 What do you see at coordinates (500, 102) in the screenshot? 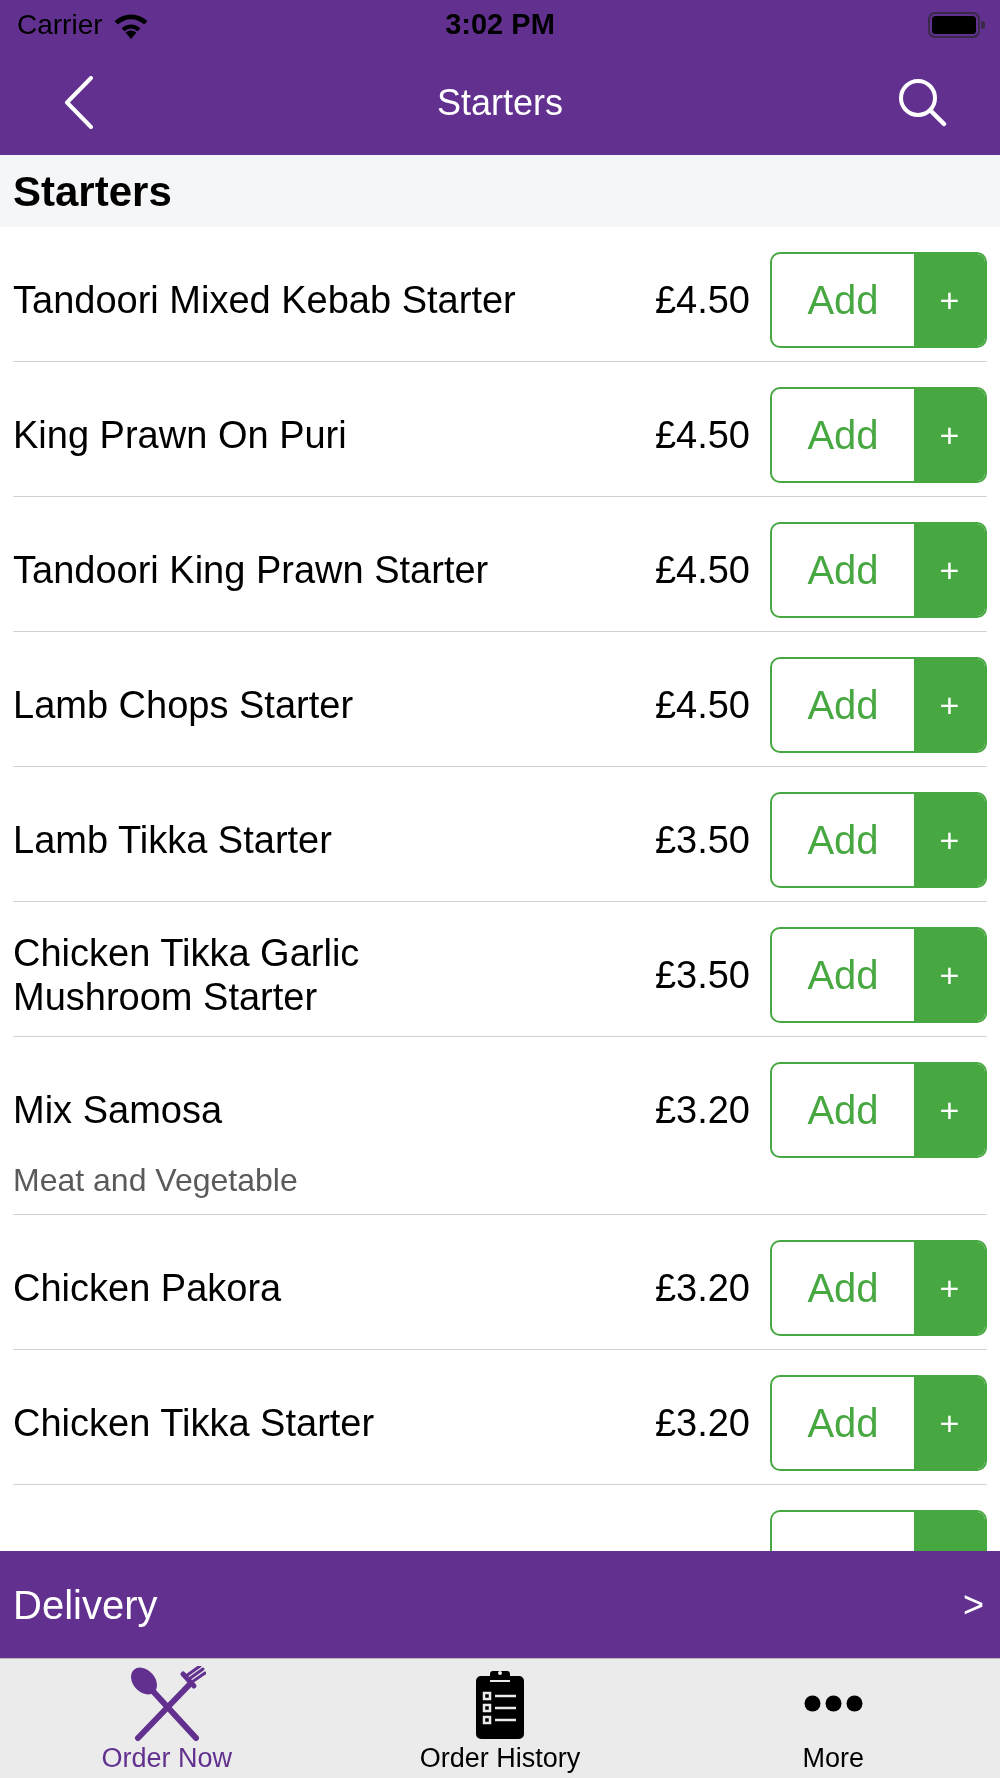
I see `nav-title: Starters` at bounding box center [500, 102].